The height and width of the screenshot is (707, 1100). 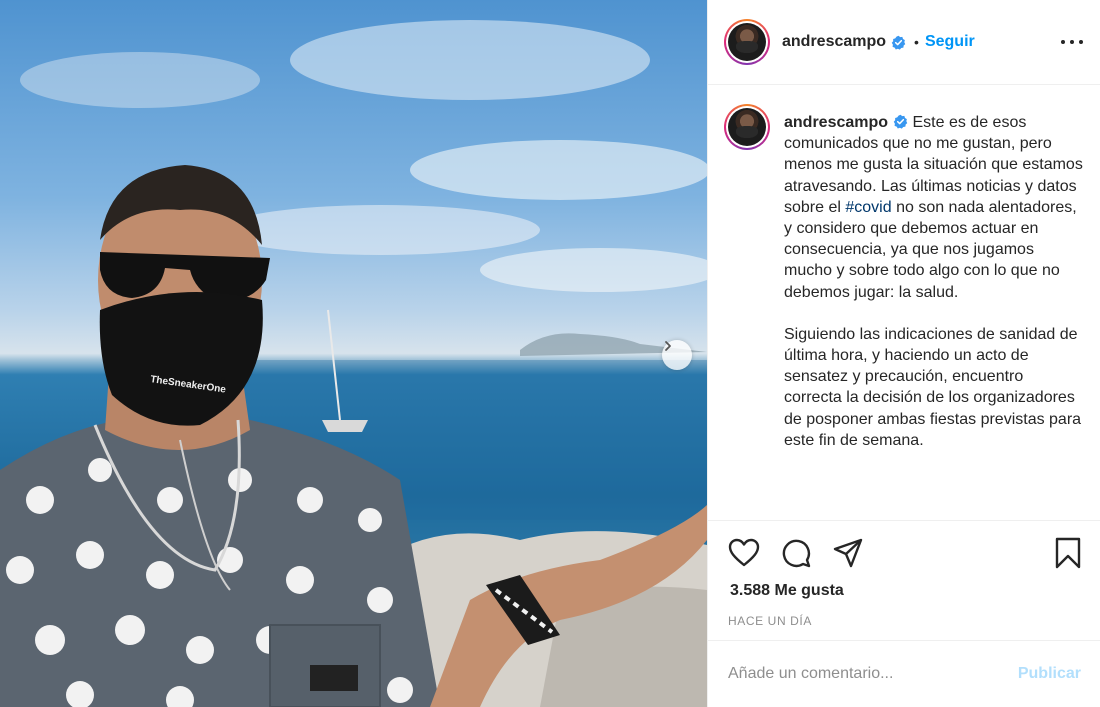 What do you see at coordinates (770, 621) in the screenshot?
I see `post-timestamp: Hace un día` at bounding box center [770, 621].